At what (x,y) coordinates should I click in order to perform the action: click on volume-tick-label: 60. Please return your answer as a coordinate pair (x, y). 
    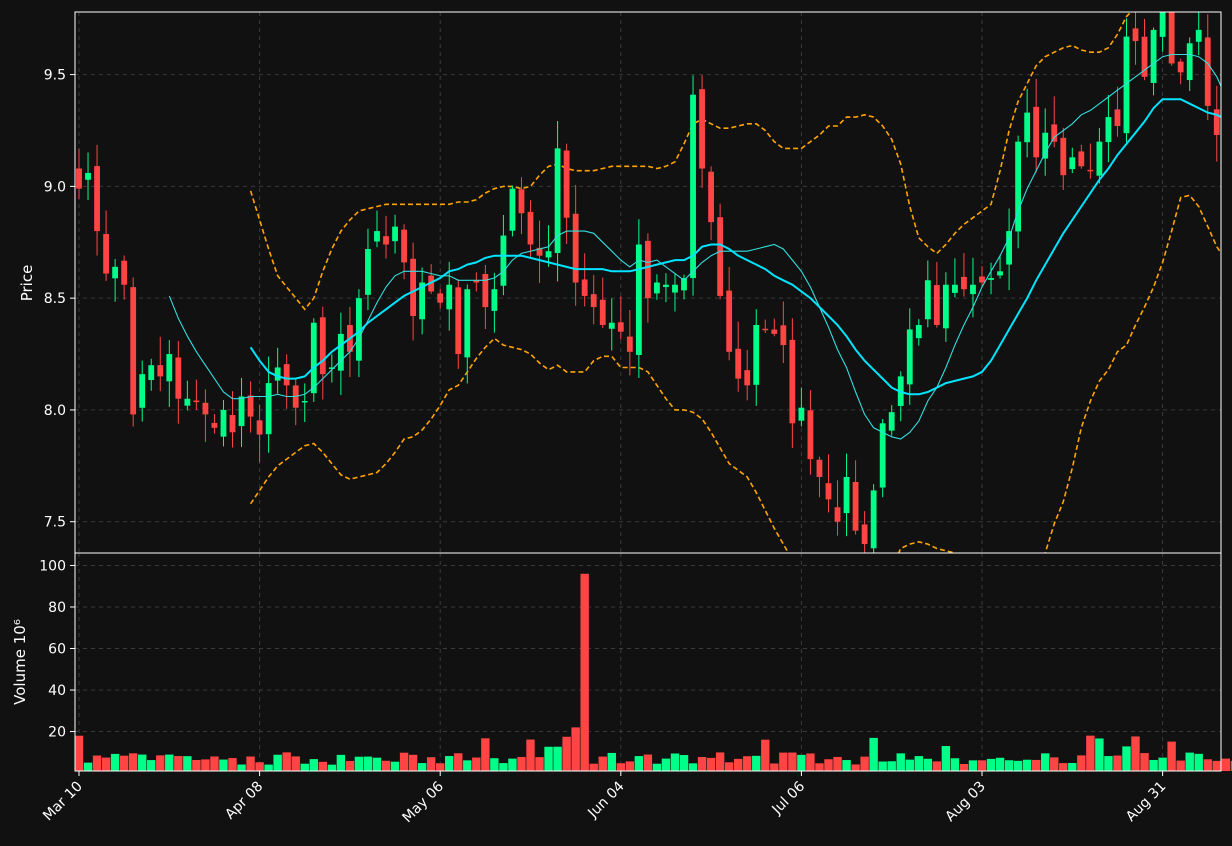
    Looking at the image, I should click on (57, 650).